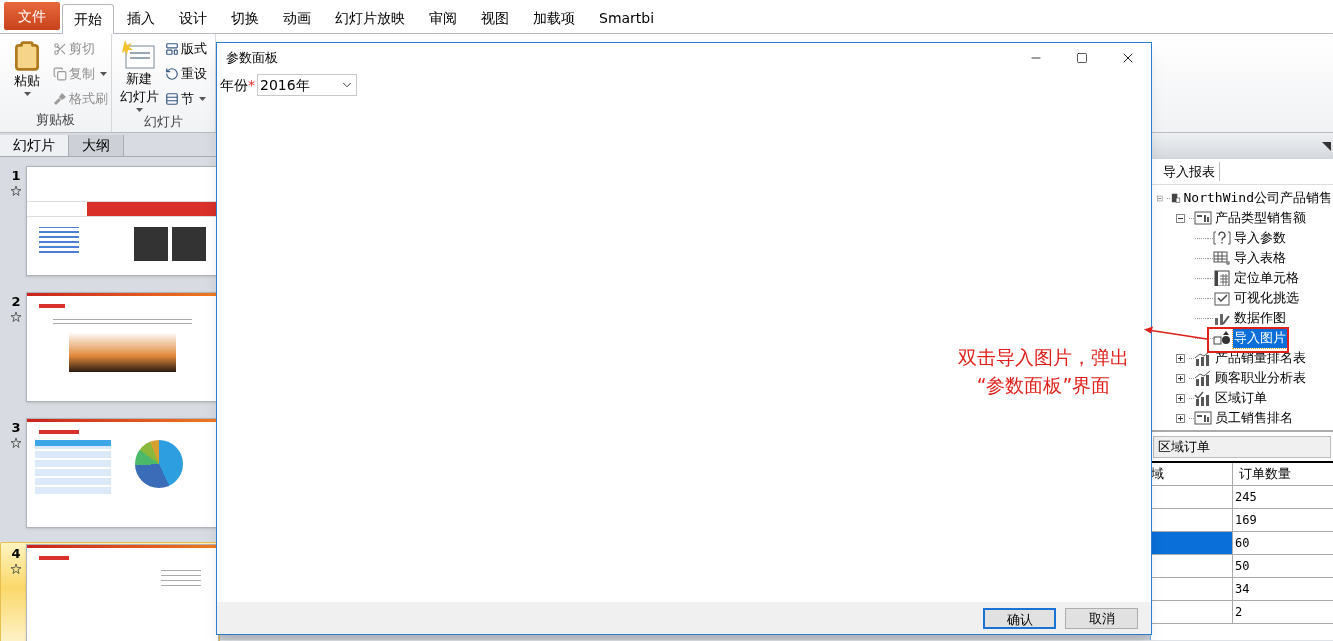 Image resolution: width=1333 pixels, height=641 pixels. What do you see at coordinates (1222, 278) in the screenshot?
I see `calculator-icon` at bounding box center [1222, 278].